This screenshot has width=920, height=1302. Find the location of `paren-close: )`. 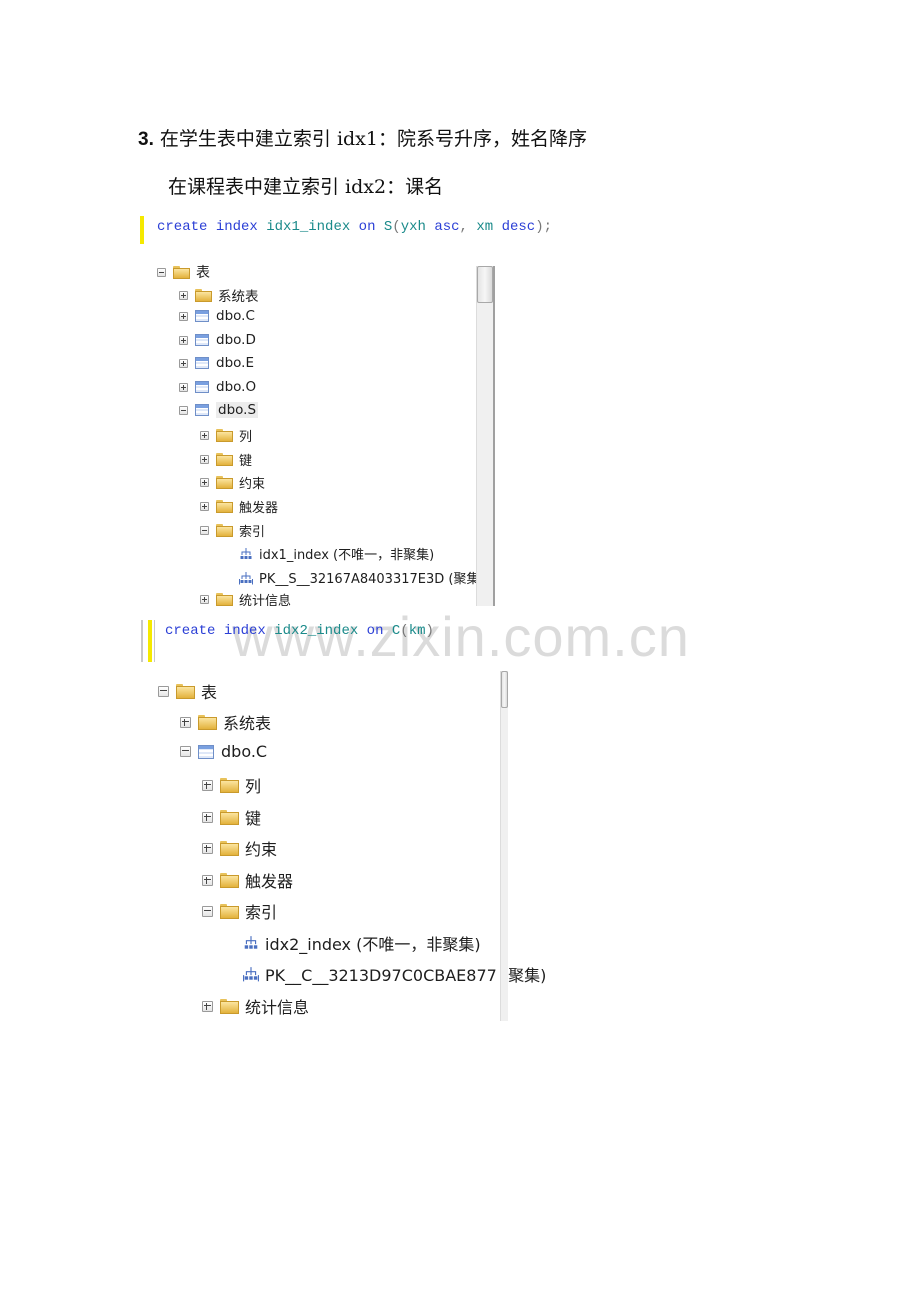

paren-close: ) is located at coordinates (429, 631).